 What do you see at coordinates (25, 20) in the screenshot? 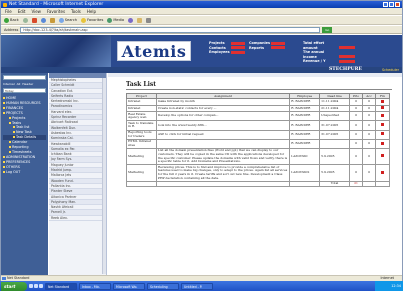
I see `forward-button` at bounding box center [25, 20].